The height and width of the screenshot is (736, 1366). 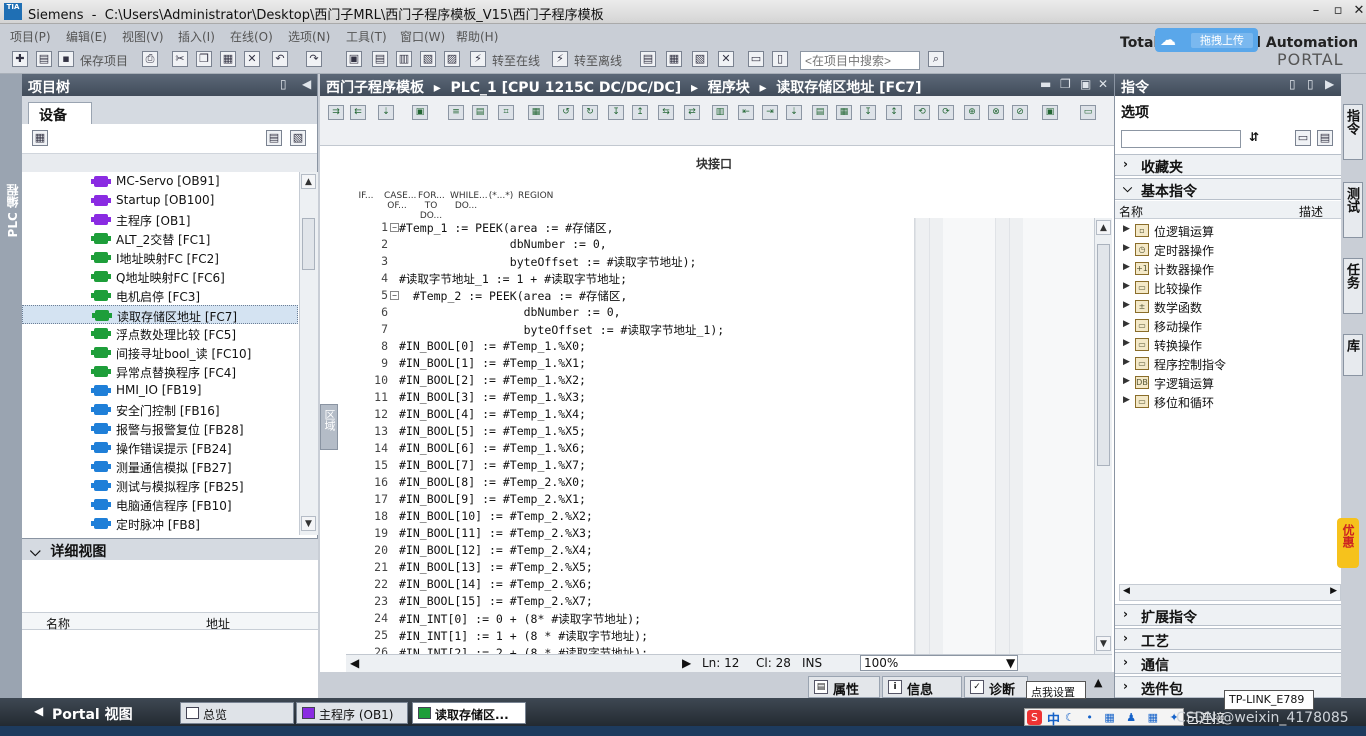 What do you see at coordinates (394, 295) in the screenshot?
I see `fold-toggle-icon: −` at bounding box center [394, 295].